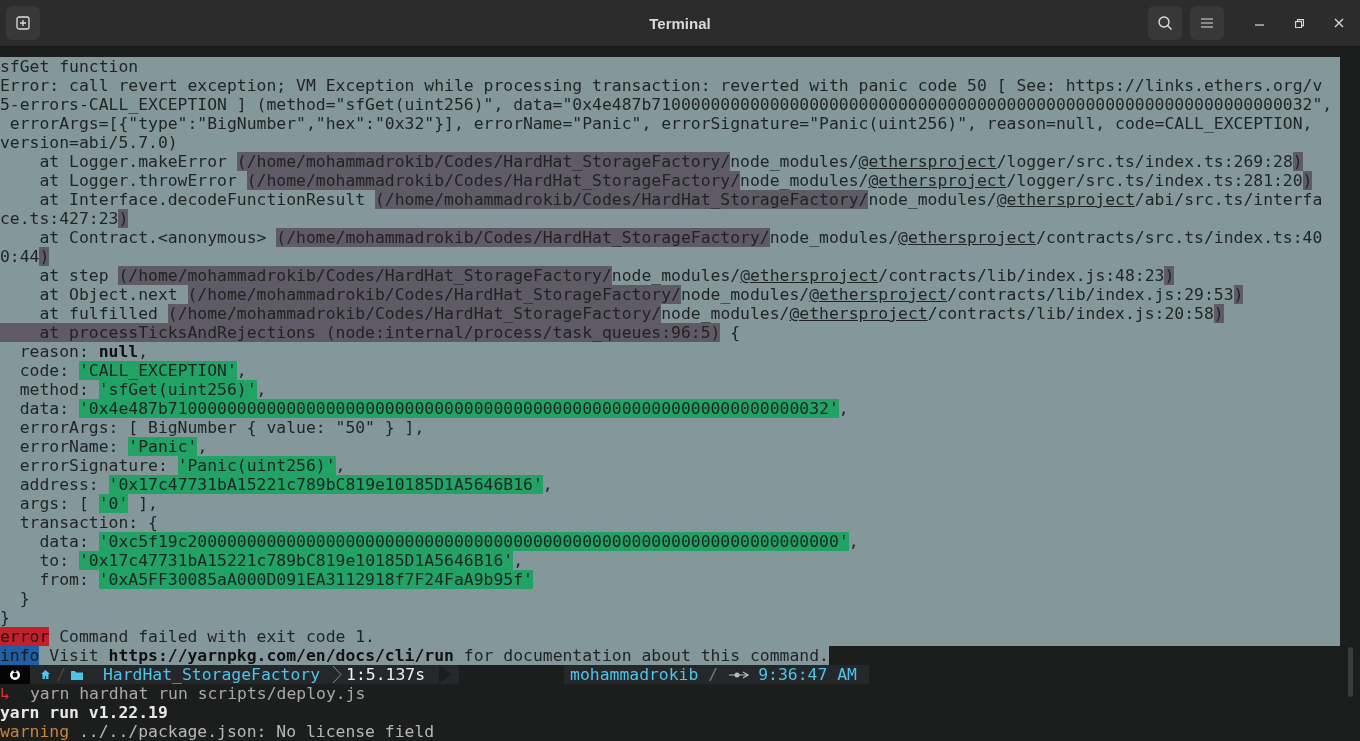 This screenshot has height=741, width=1360. I want to click on new-tab-button, so click(23, 23).